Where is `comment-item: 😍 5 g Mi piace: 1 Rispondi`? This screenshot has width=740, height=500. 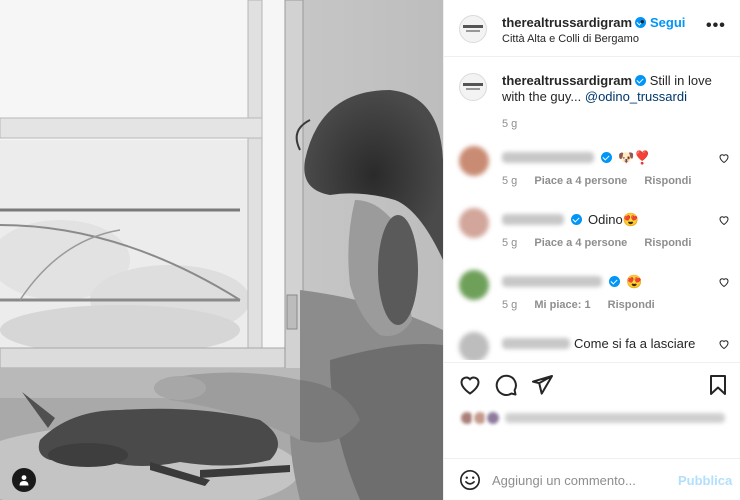
comment-item: 😍 5 g Mi piace: 1 Rispondi is located at coordinates (592, 300).